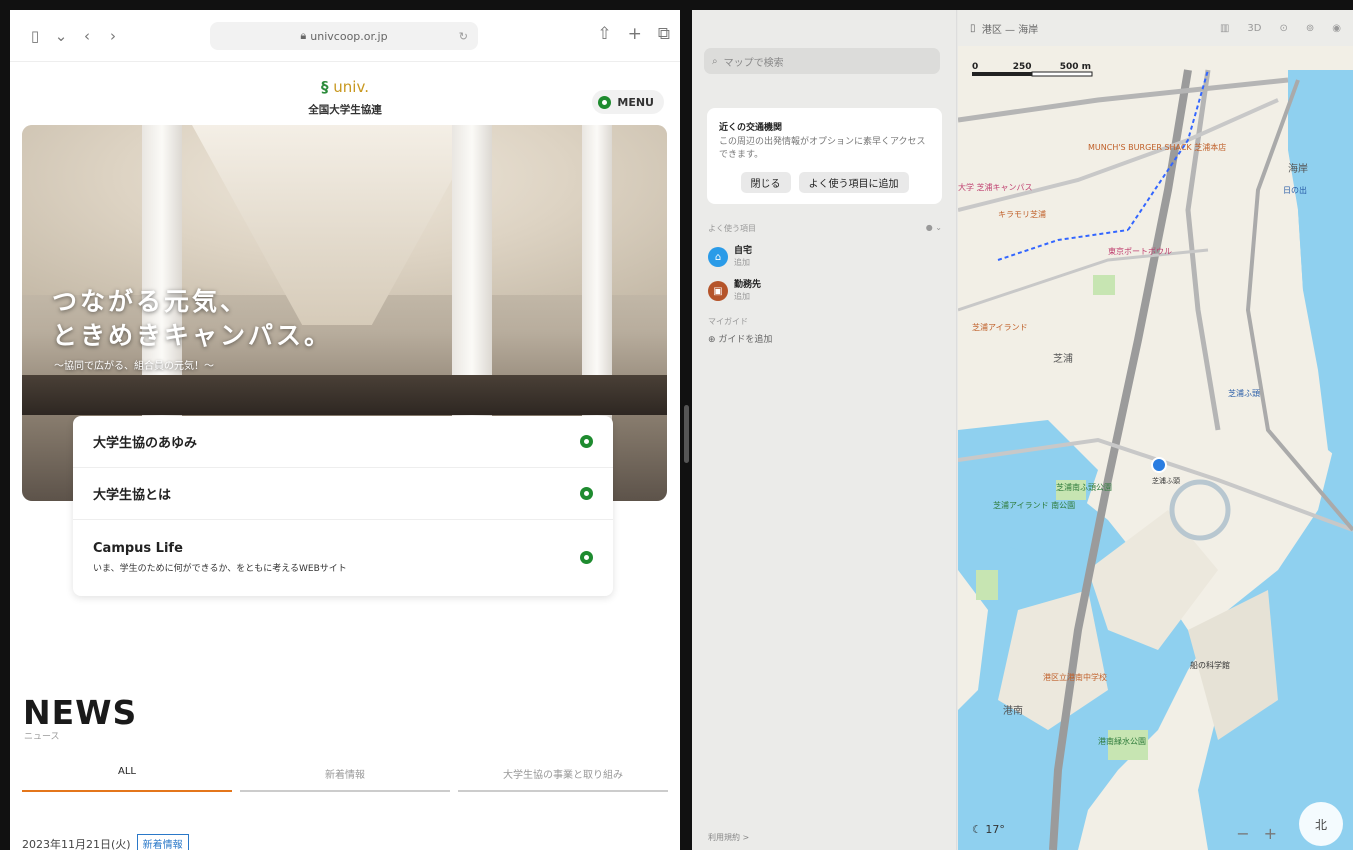 The width and height of the screenshot is (1353, 850). I want to click on favorite-work: ▣ 勤務先追加, so click(734, 291).